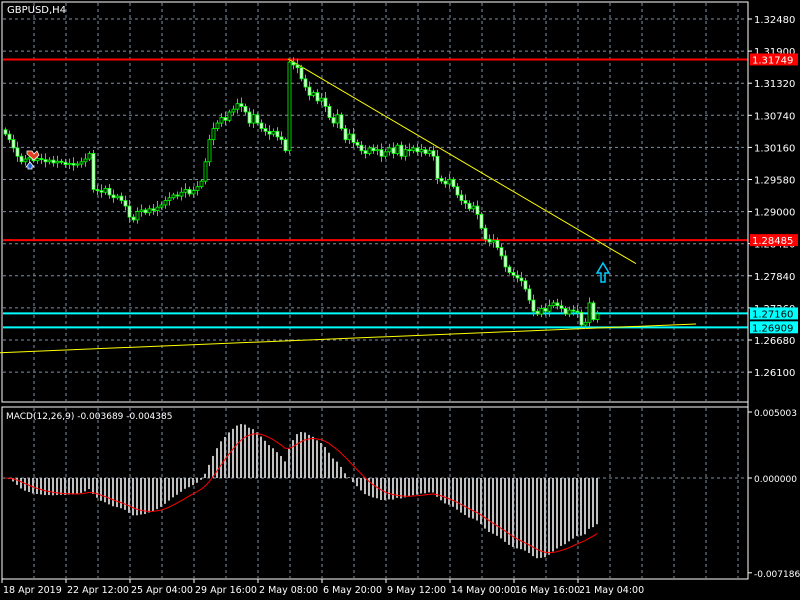 The image size is (800, 600). What do you see at coordinates (772, 328) in the screenshot?
I see `price-level-label: 1.26909` at bounding box center [772, 328].